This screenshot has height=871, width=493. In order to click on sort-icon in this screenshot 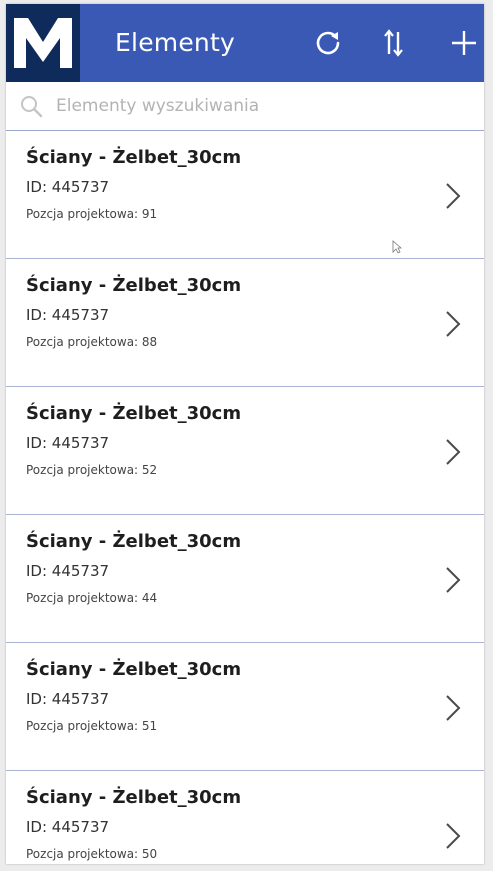, I will do `click(393, 43)`.